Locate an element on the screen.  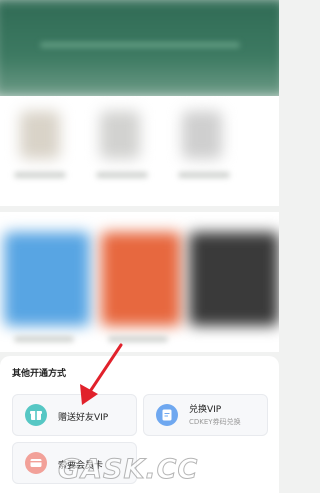
annotation-arrow is located at coordinates (101, 374).